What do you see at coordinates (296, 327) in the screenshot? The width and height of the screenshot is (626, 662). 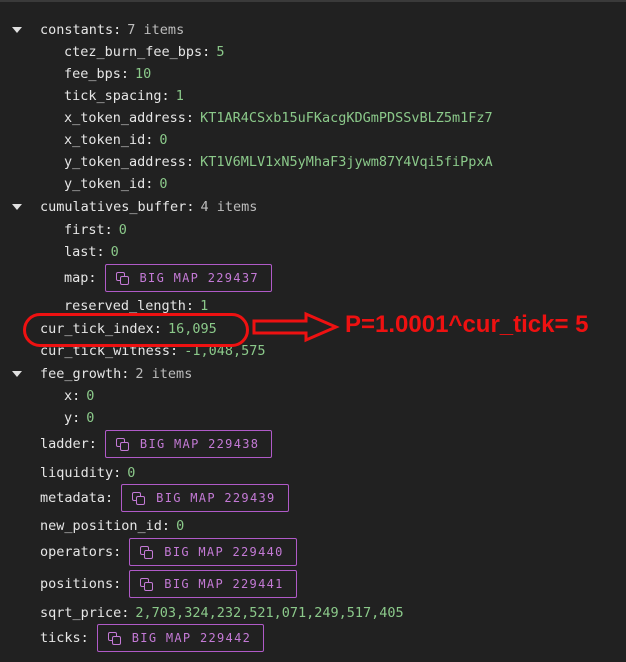 I see `annotation-arrow-icon` at bounding box center [296, 327].